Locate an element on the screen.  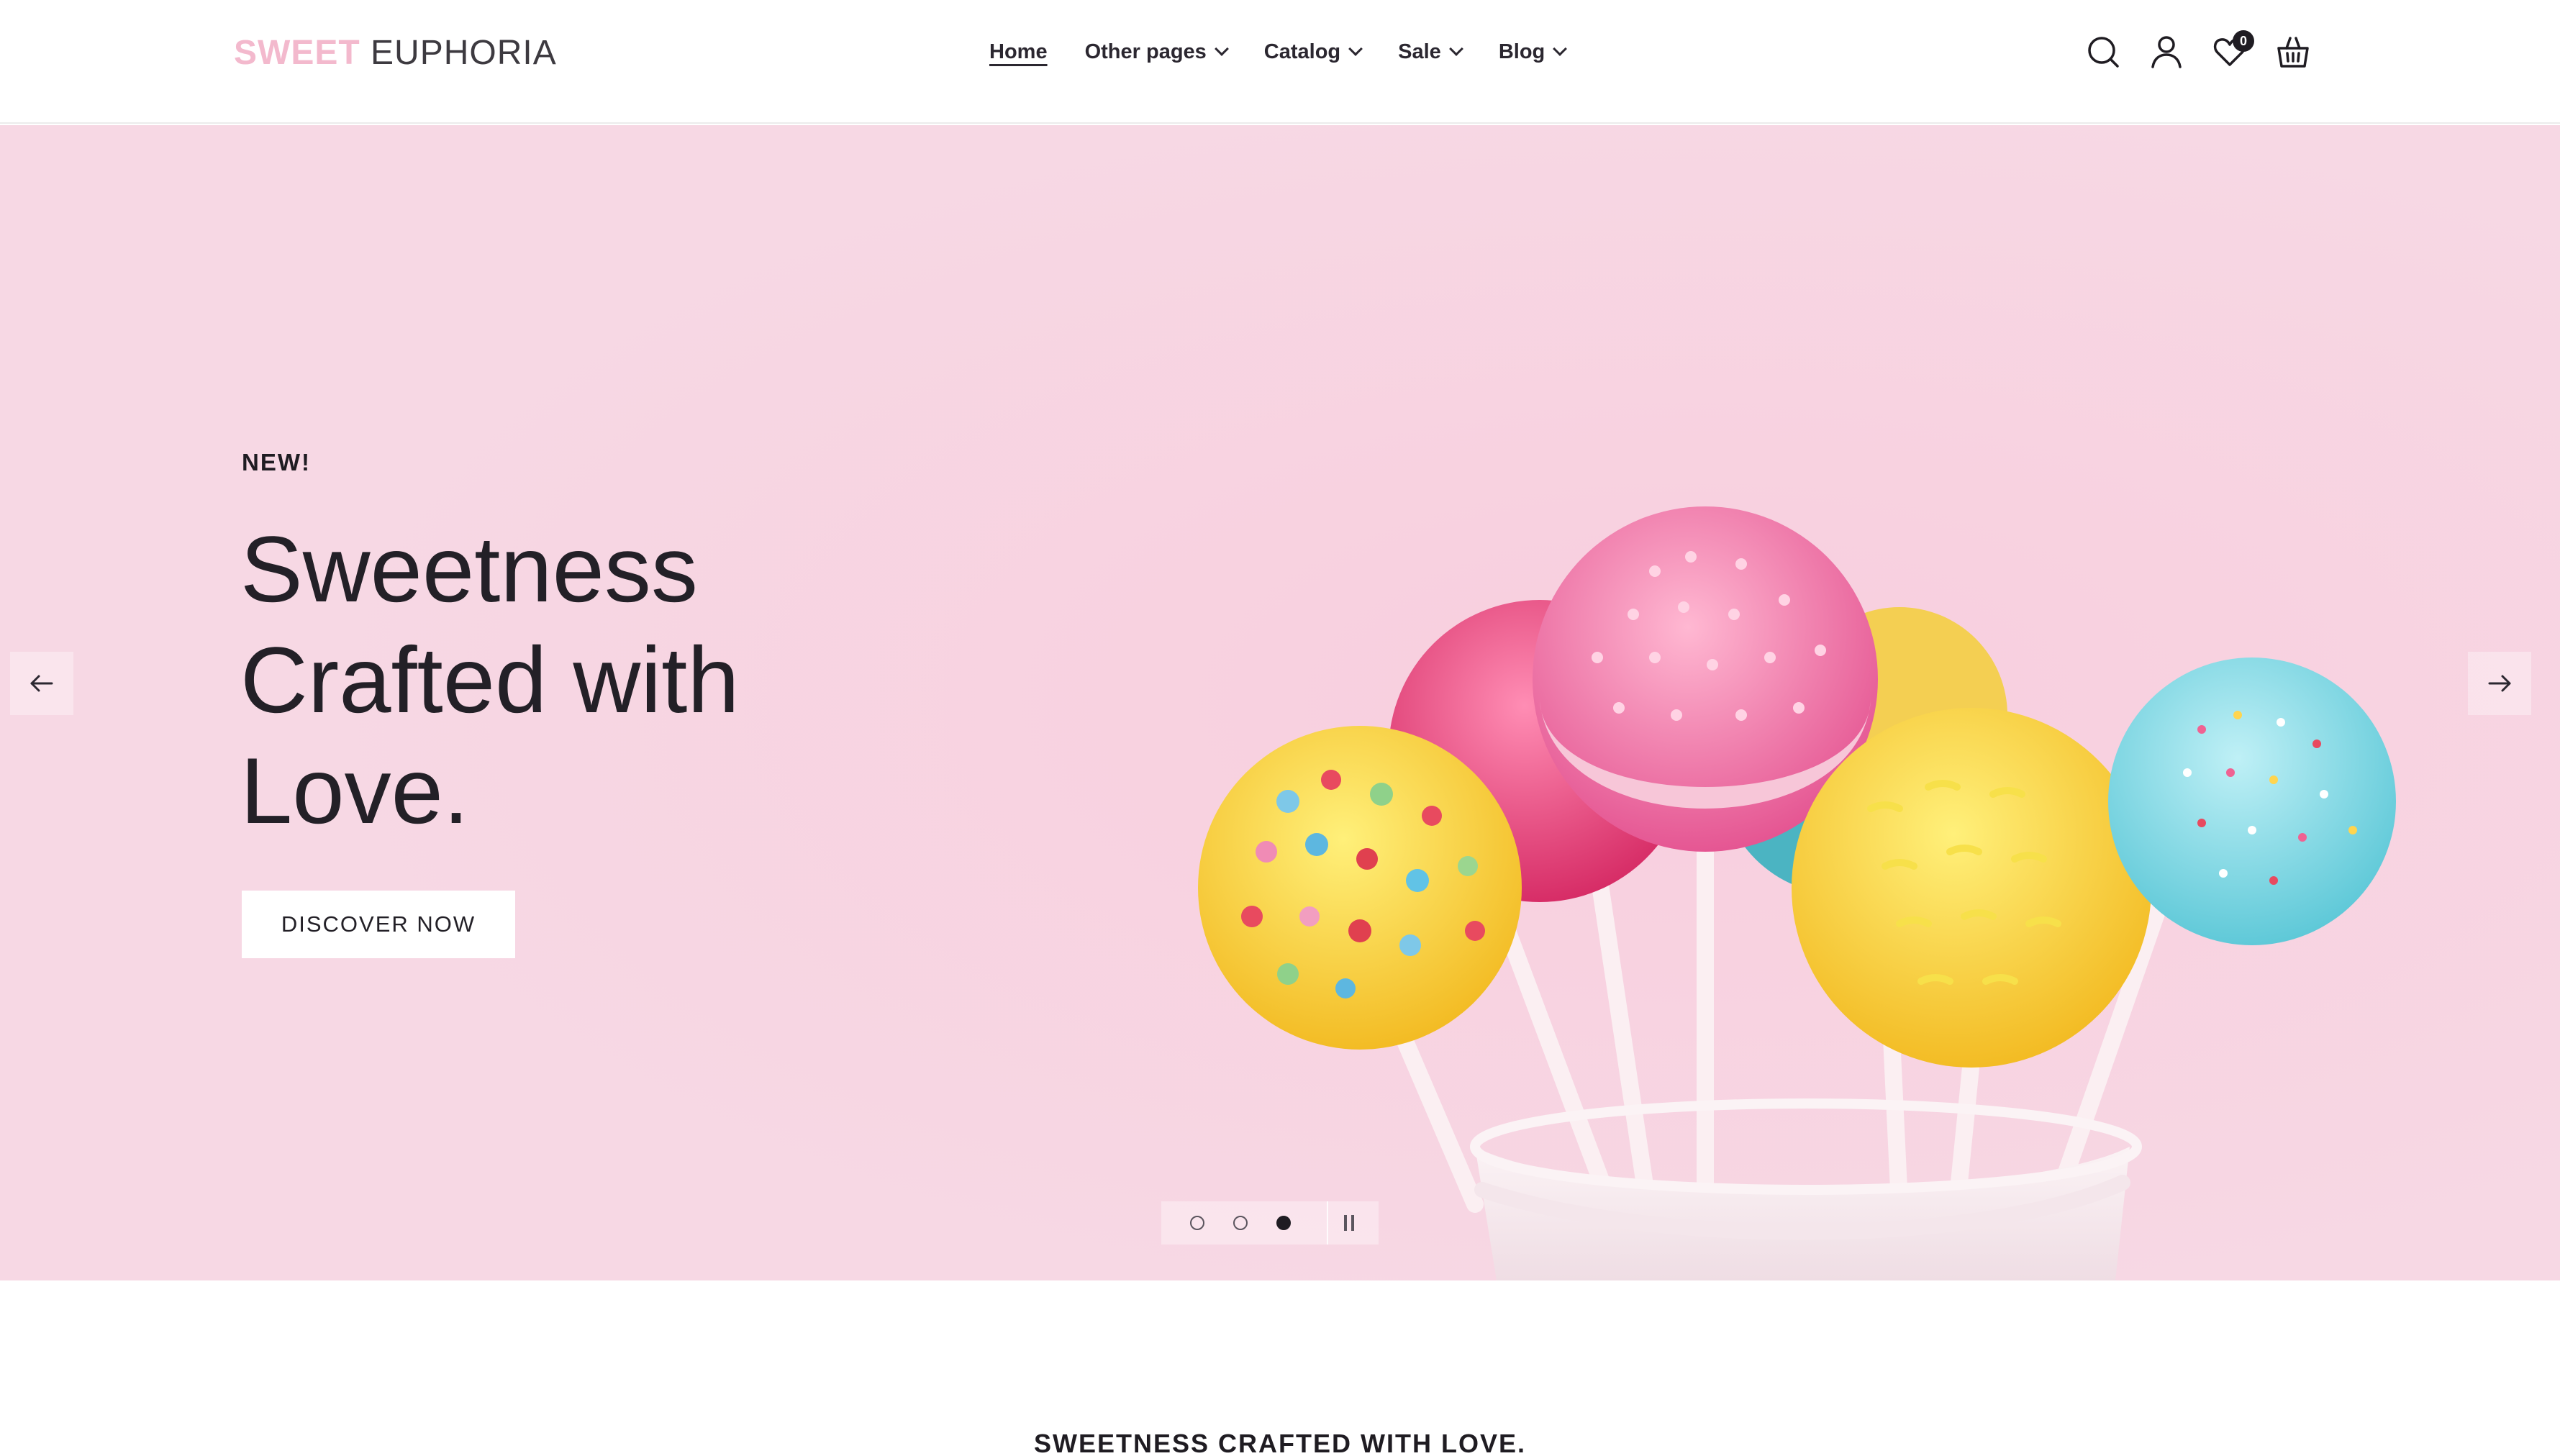
wishlist-count-badge: 0 is located at coordinates (2244, 41).